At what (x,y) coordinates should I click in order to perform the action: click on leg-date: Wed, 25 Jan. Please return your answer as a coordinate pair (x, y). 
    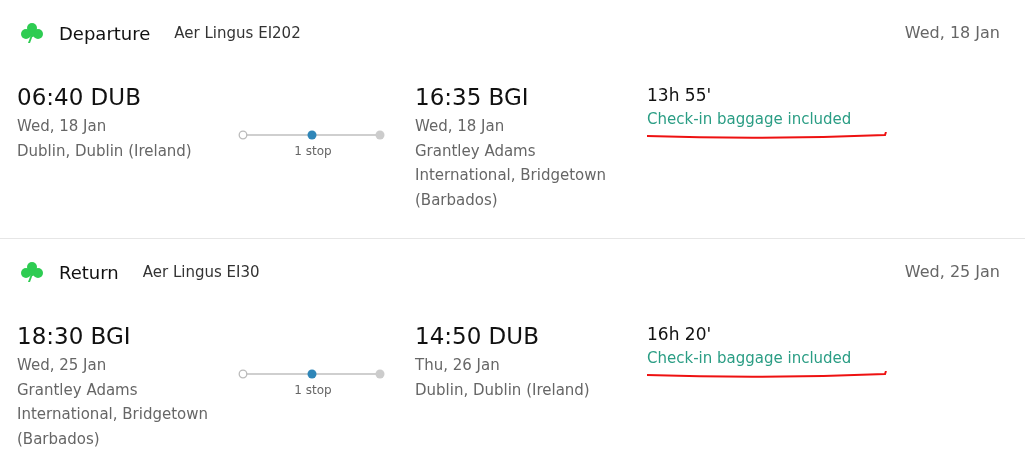
    Looking at the image, I should click on (952, 272).